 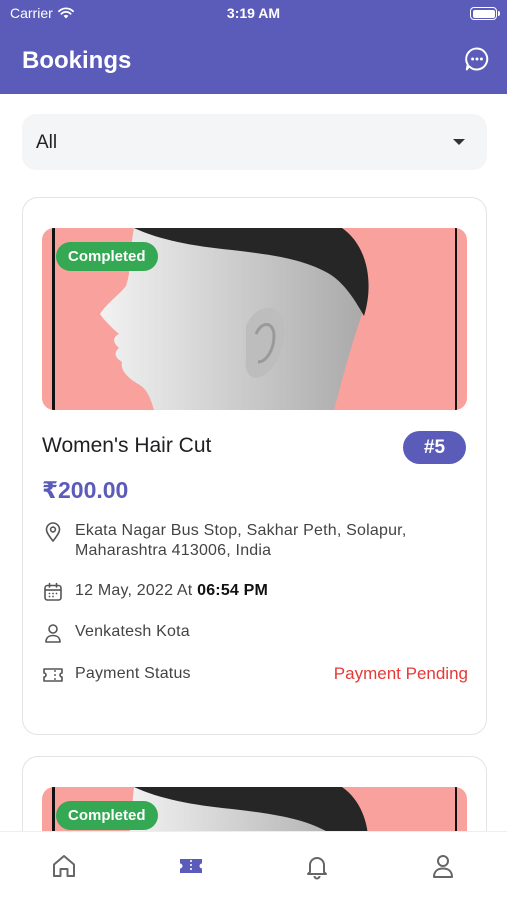 I want to click on carrier-label: Carrier, so click(x=31, y=13).